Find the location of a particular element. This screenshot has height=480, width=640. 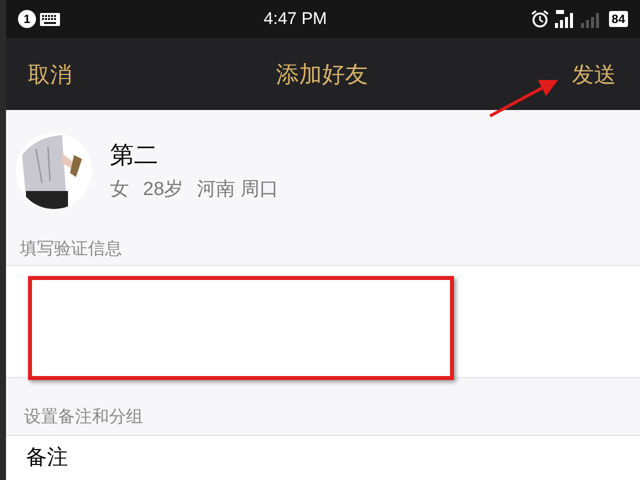

profile-detail: 女 is located at coordinates (119, 190).